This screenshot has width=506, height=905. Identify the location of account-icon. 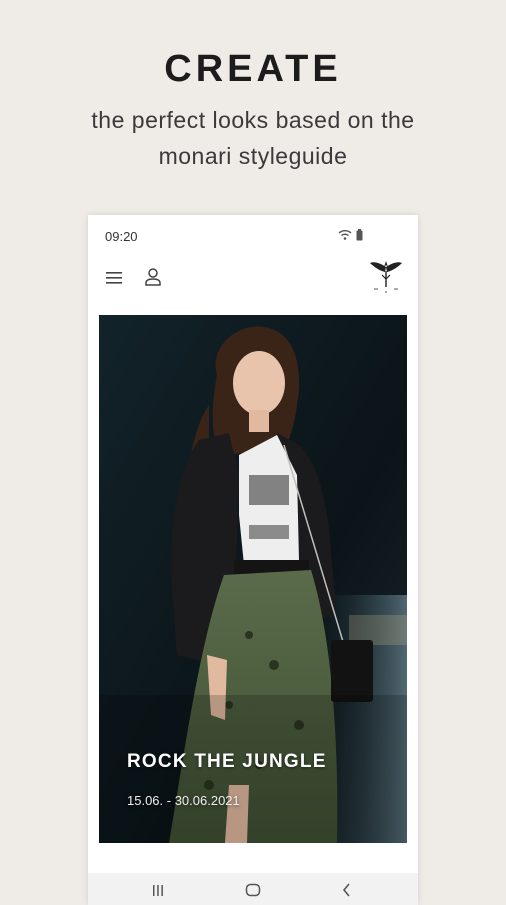
(153, 277).